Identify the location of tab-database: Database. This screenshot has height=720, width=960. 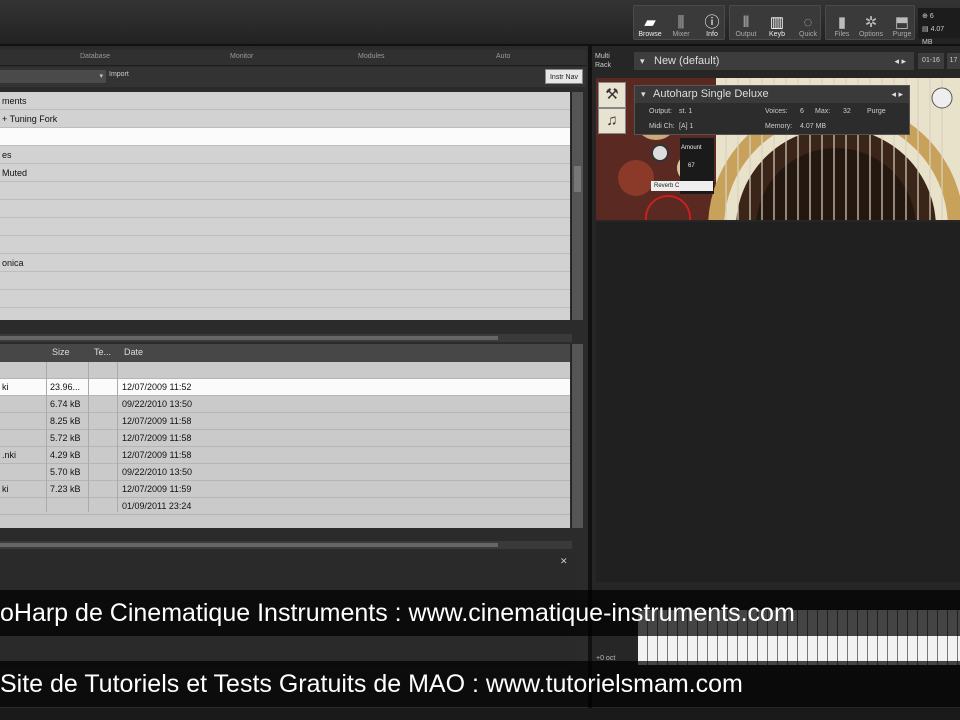
(95, 56).